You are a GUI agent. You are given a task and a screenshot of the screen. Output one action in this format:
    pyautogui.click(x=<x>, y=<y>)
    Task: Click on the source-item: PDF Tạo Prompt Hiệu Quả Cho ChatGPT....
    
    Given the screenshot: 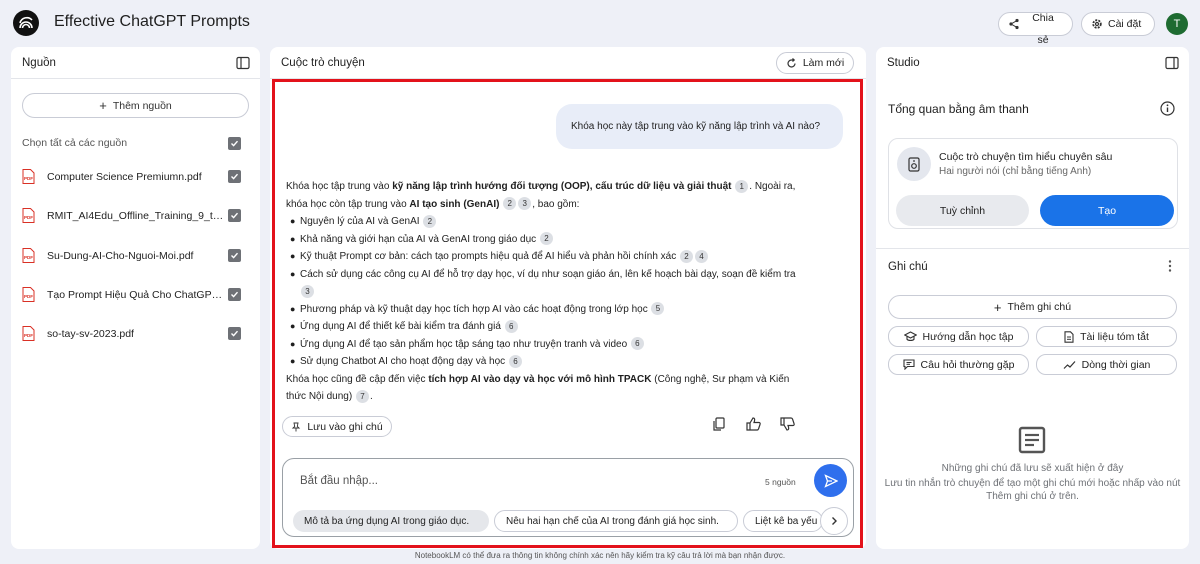 What is the action you would take?
    pyautogui.click(x=135, y=295)
    